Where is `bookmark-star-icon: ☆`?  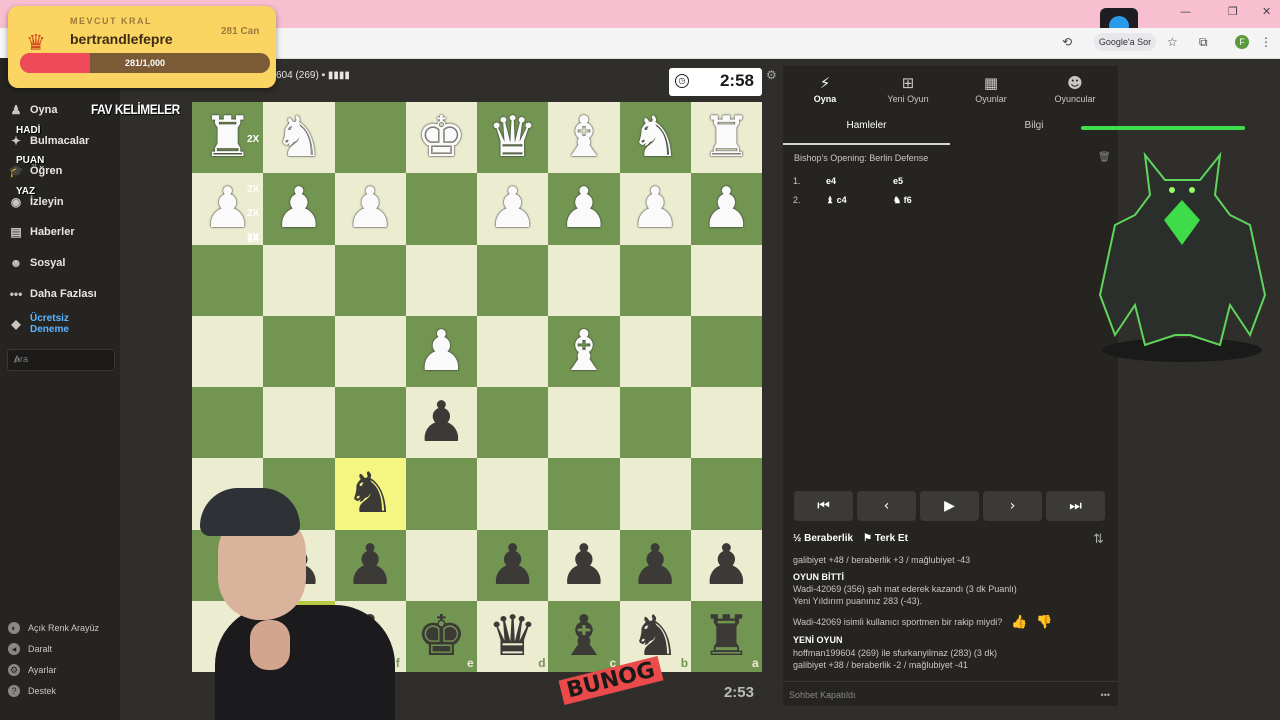 bookmark-star-icon: ☆ is located at coordinates (1172, 42).